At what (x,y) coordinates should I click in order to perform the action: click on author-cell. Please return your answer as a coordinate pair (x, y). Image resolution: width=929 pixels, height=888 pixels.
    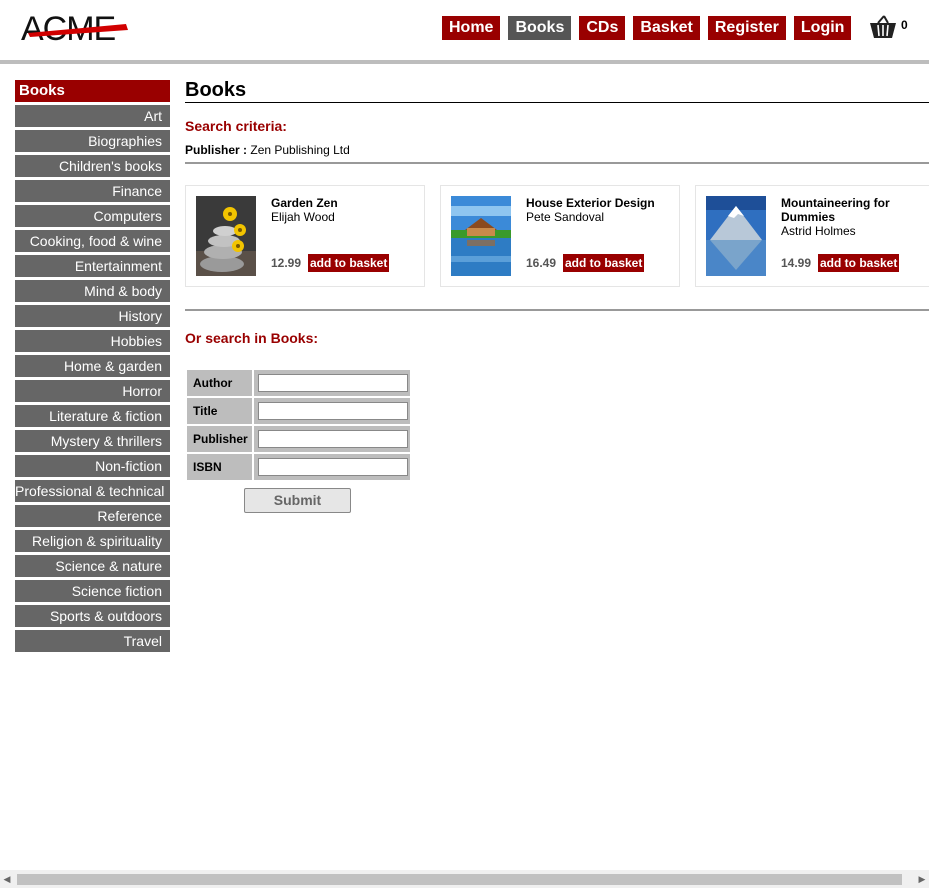
    Looking at the image, I should click on (332, 383).